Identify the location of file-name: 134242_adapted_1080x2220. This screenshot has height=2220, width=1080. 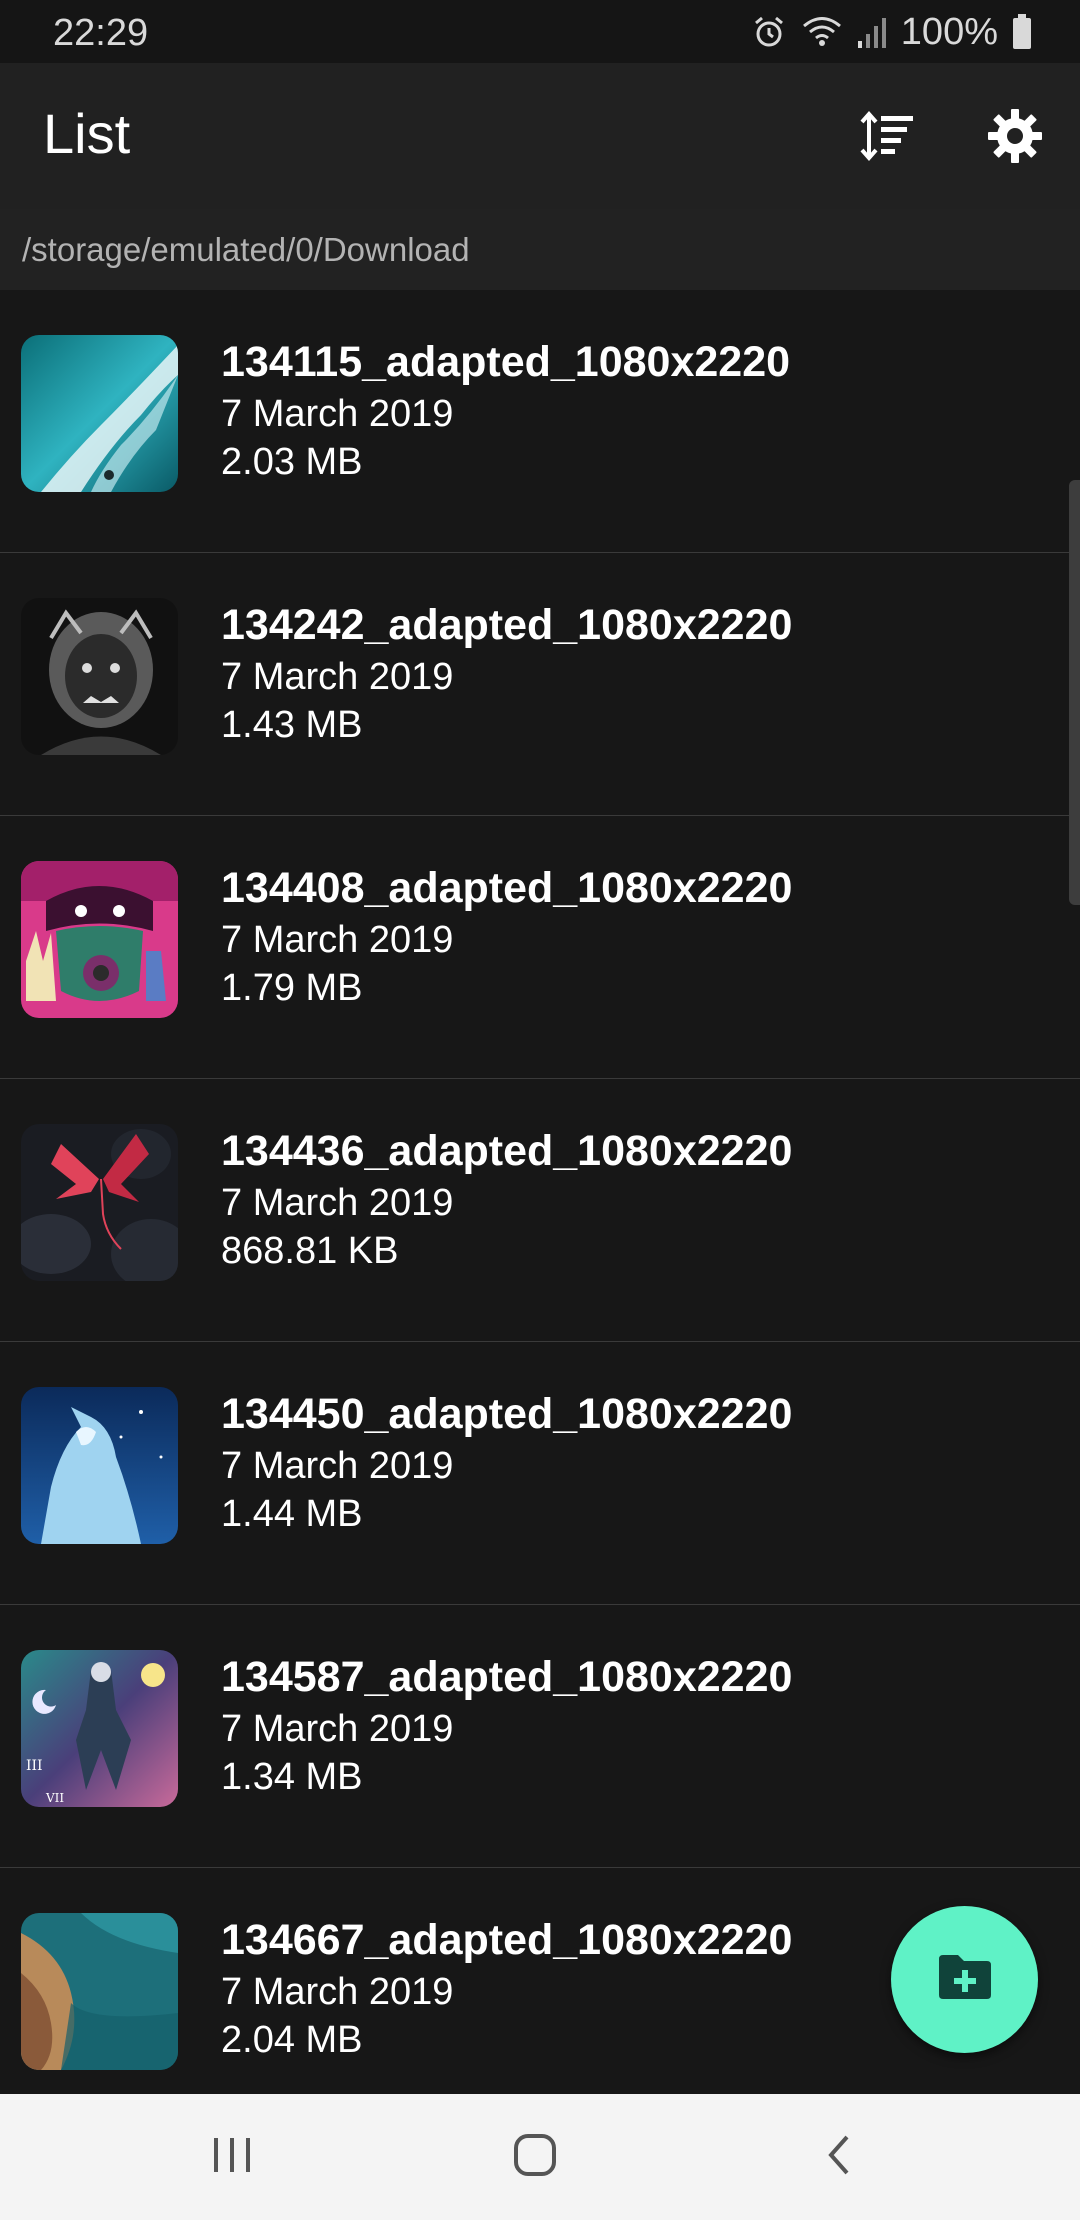
(507, 625).